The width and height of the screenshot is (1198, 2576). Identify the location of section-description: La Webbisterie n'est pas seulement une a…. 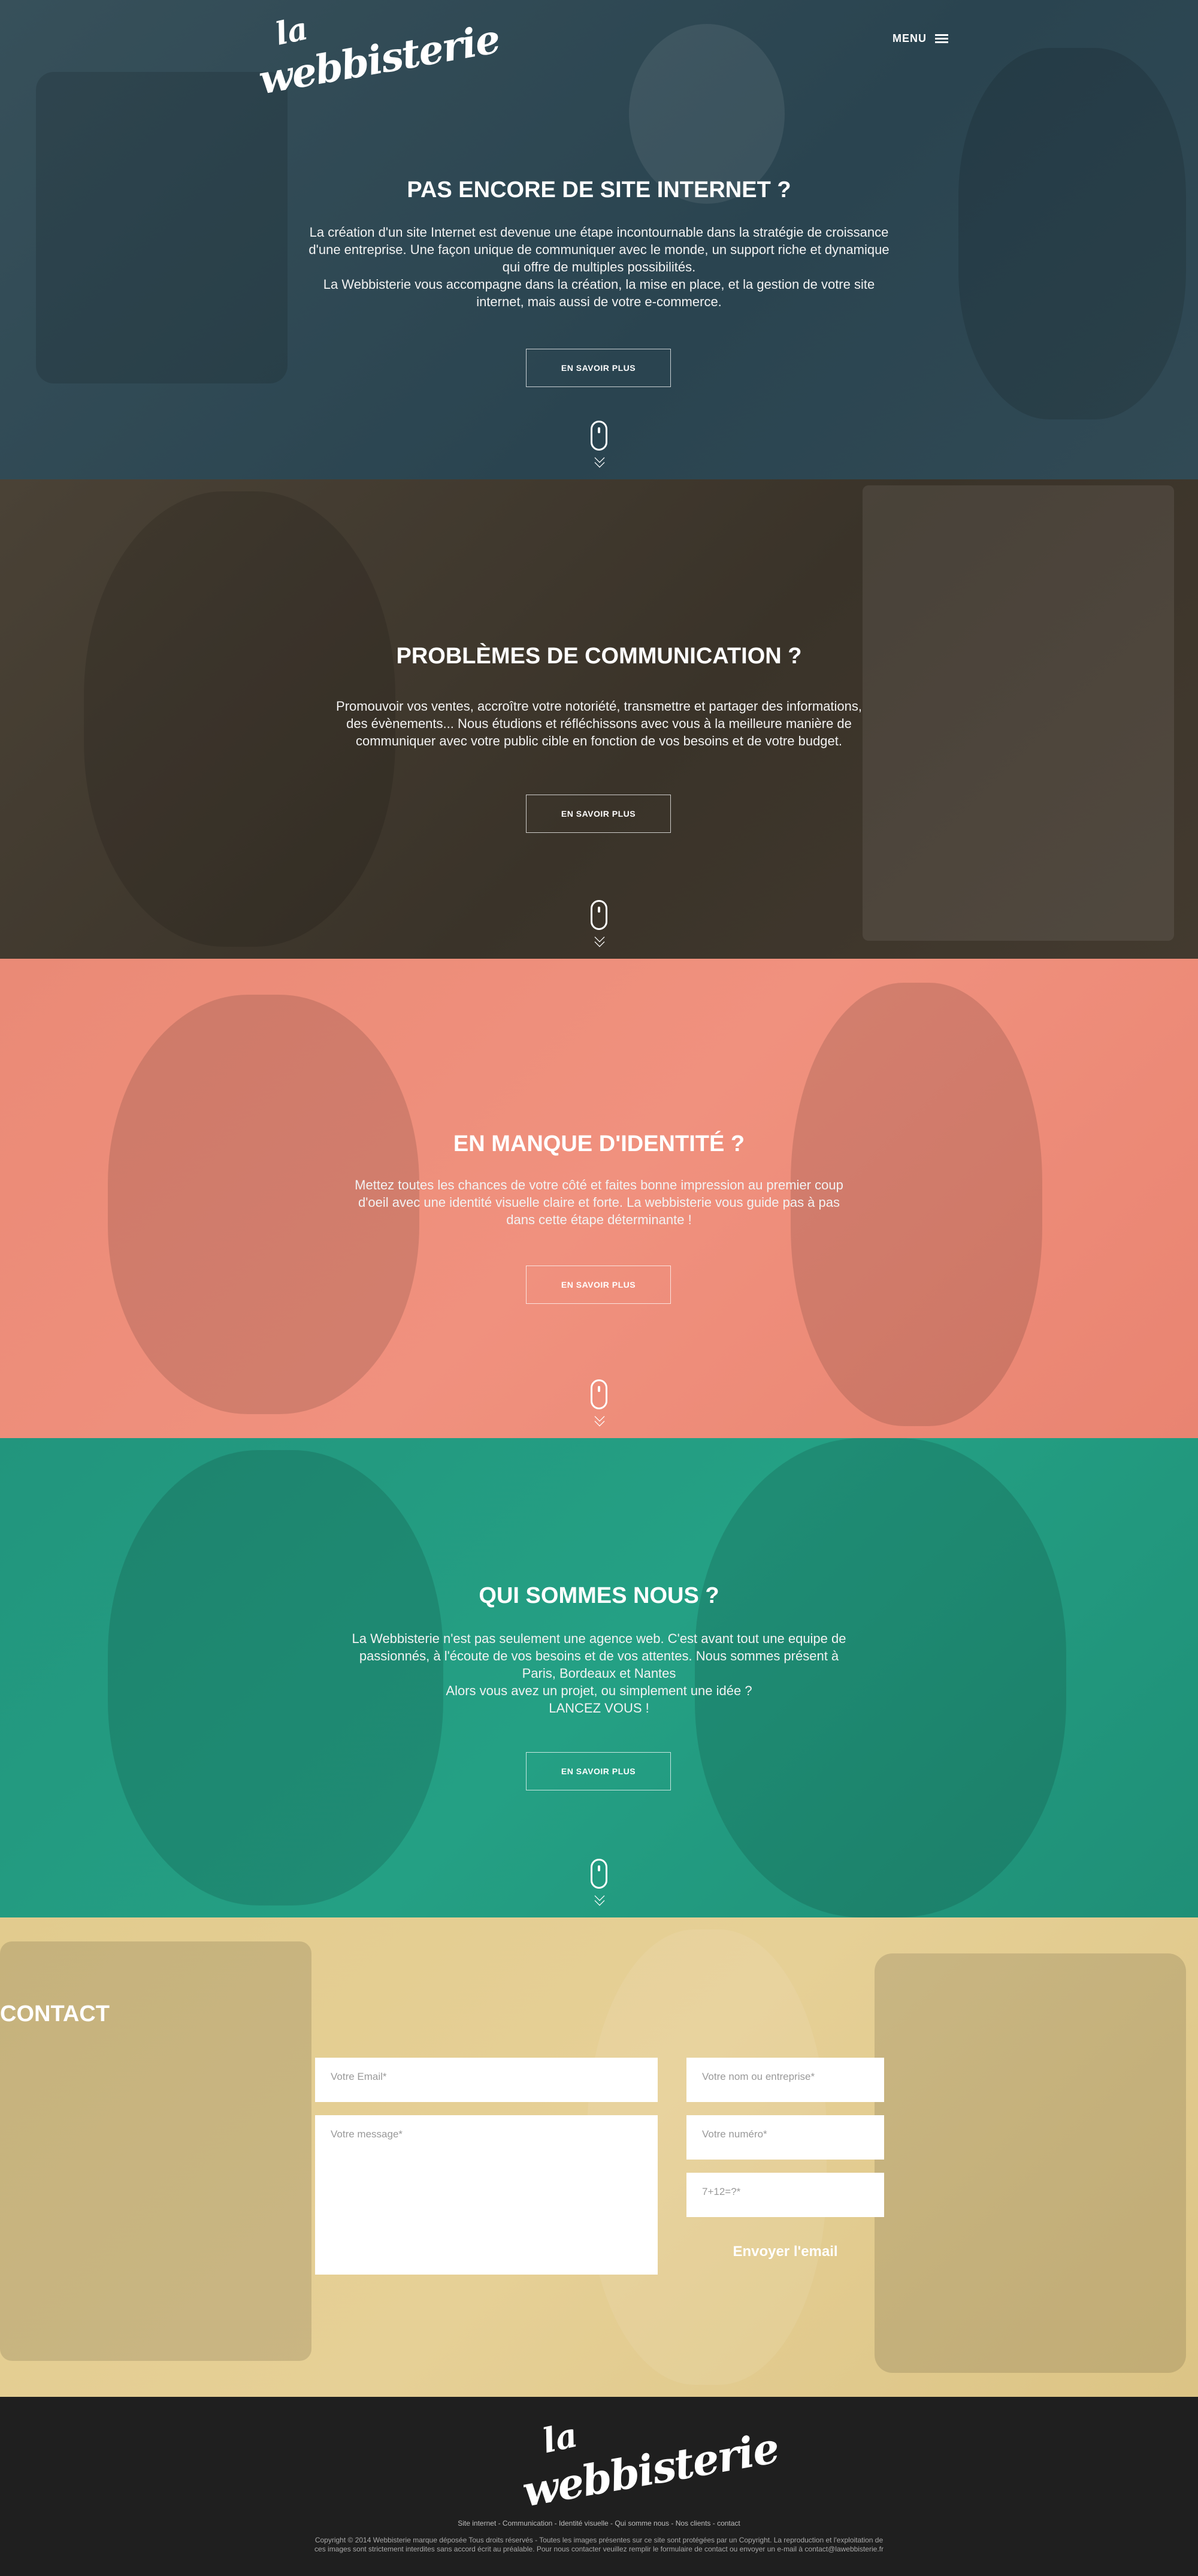
(599, 1674).